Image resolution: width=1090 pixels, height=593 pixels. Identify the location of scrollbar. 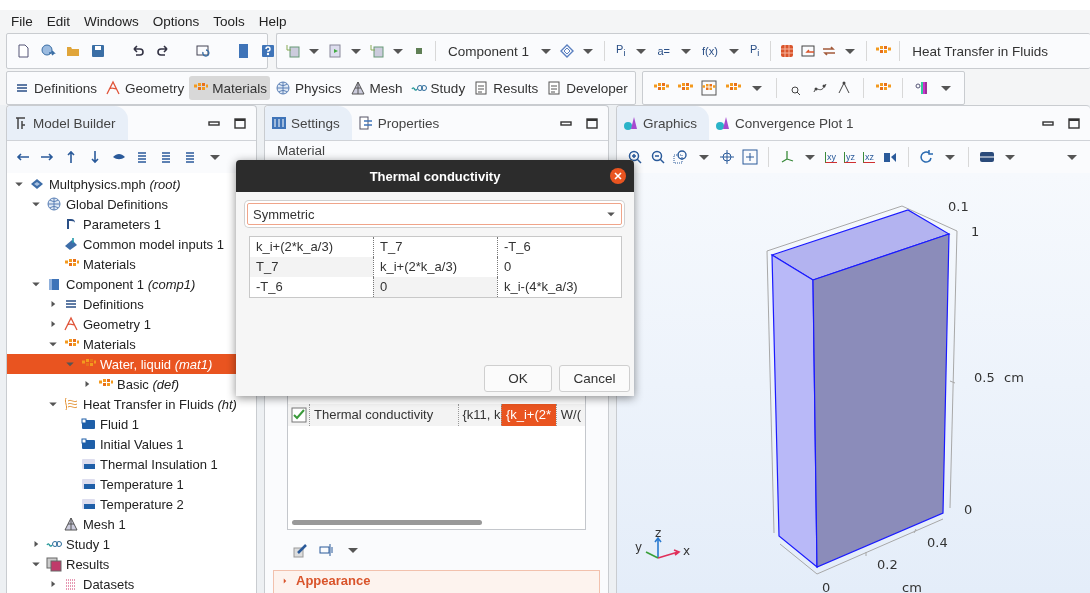
(387, 522).